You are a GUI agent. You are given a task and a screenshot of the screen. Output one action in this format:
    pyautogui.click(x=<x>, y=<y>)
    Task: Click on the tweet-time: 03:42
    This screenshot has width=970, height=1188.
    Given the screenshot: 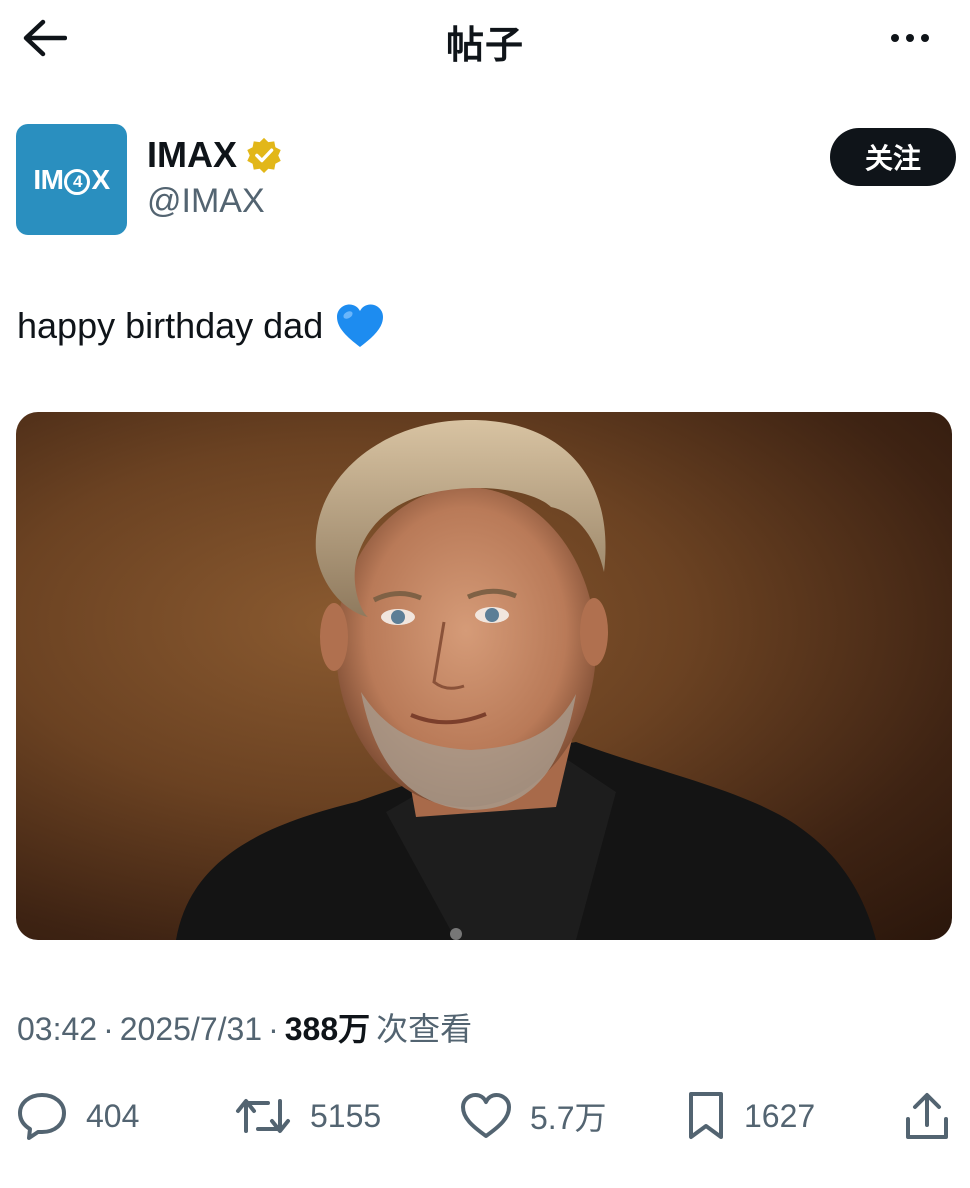 What is the action you would take?
    pyautogui.click(x=57, y=1029)
    